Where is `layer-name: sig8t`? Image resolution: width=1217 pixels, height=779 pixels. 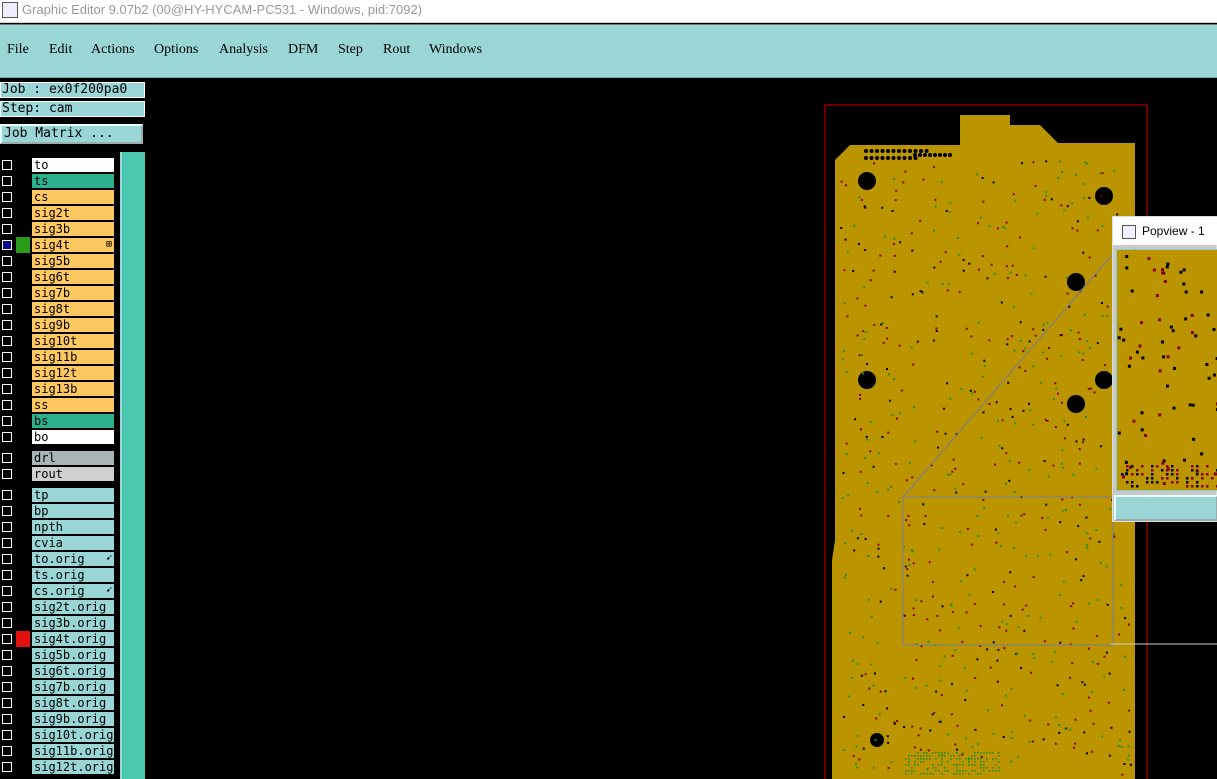 layer-name: sig8t is located at coordinates (73, 309).